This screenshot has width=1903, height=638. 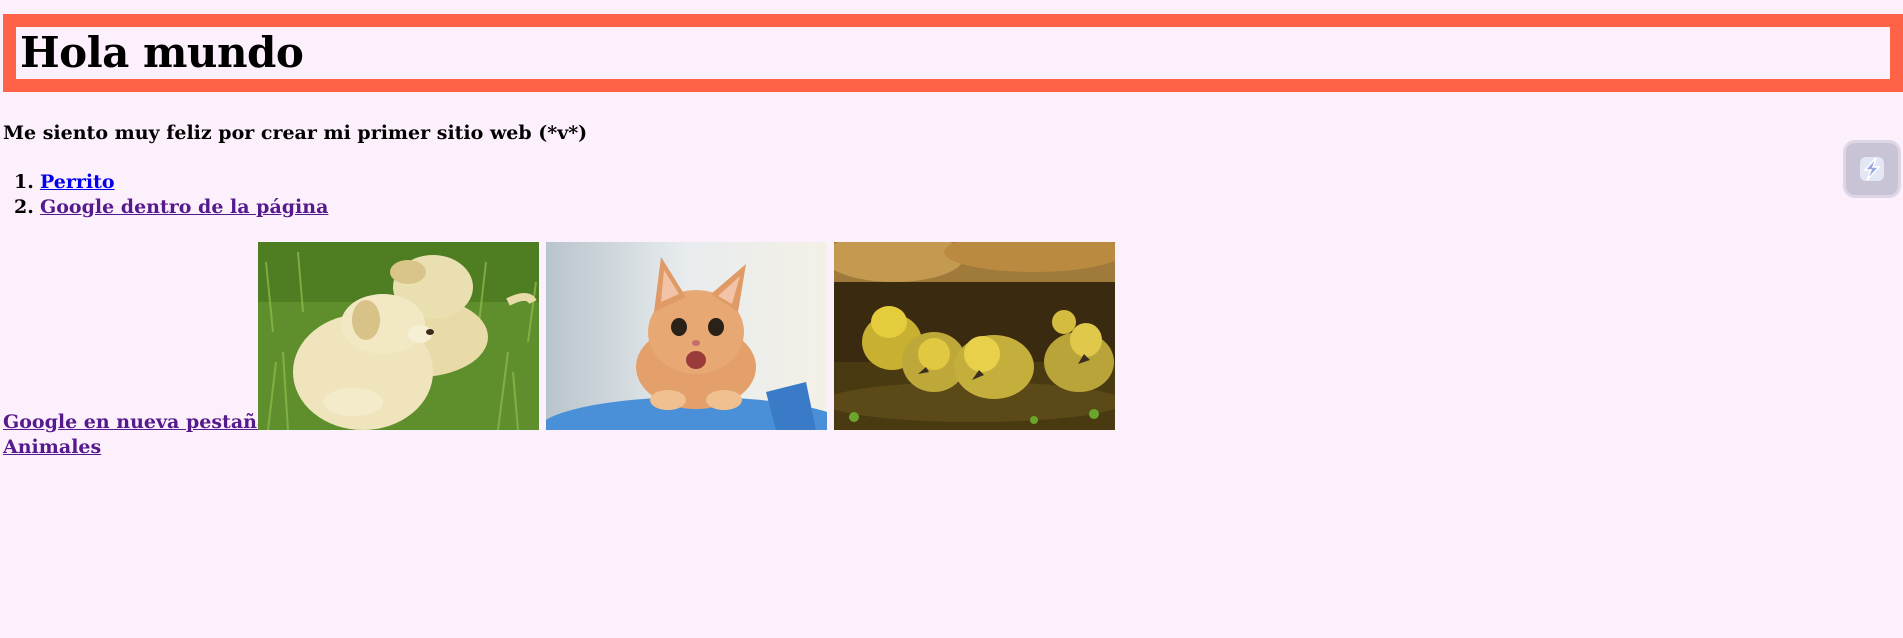 I want to click on extension-button, so click(x=1872, y=169).